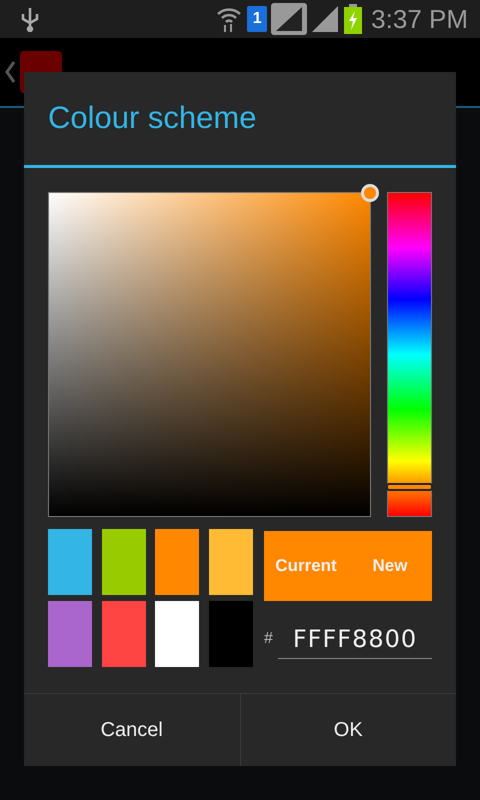  Describe the element at coordinates (355, 639) in the screenshot. I see `hex-input-field: FFFF8800` at that location.